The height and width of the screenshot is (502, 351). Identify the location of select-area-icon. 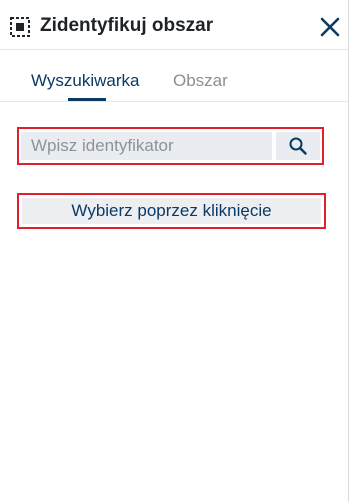
(20, 27).